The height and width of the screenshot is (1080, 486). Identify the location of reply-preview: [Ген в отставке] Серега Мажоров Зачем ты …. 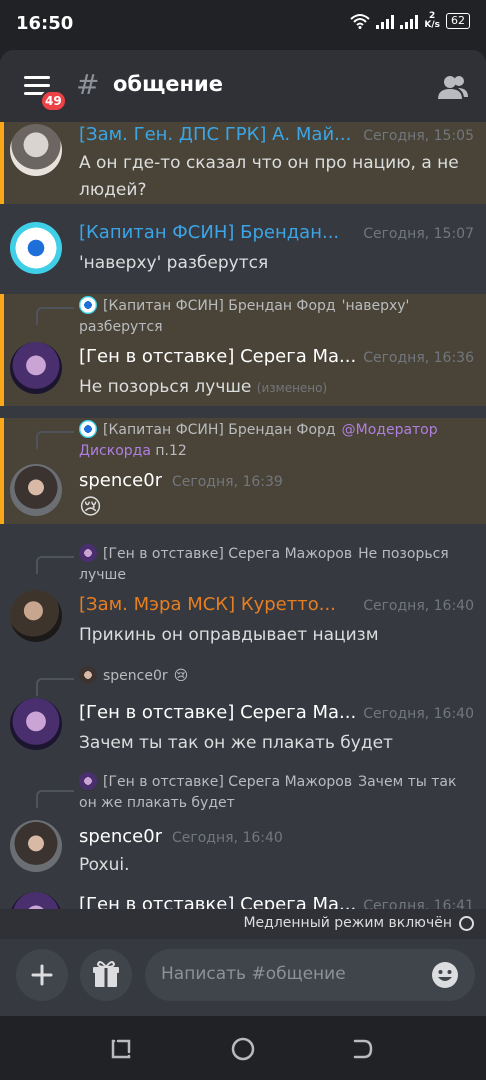
(276, 793).